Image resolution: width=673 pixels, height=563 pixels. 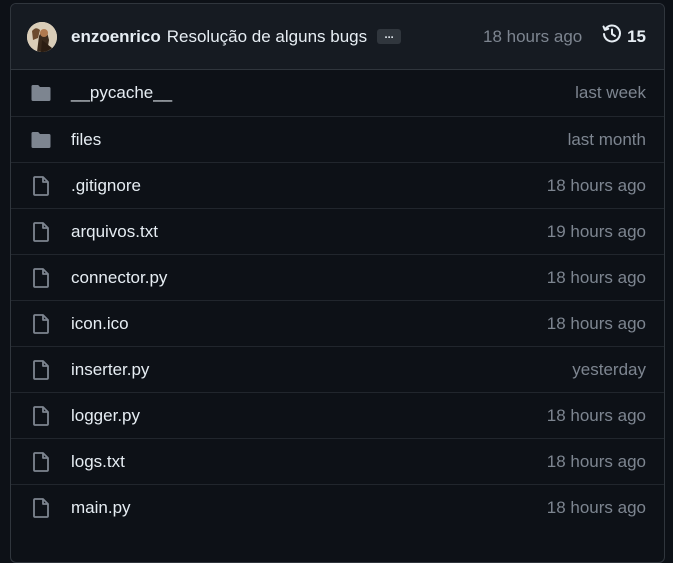 I want to click on file-name-link: logs.txt, so click(x=98, y=462).